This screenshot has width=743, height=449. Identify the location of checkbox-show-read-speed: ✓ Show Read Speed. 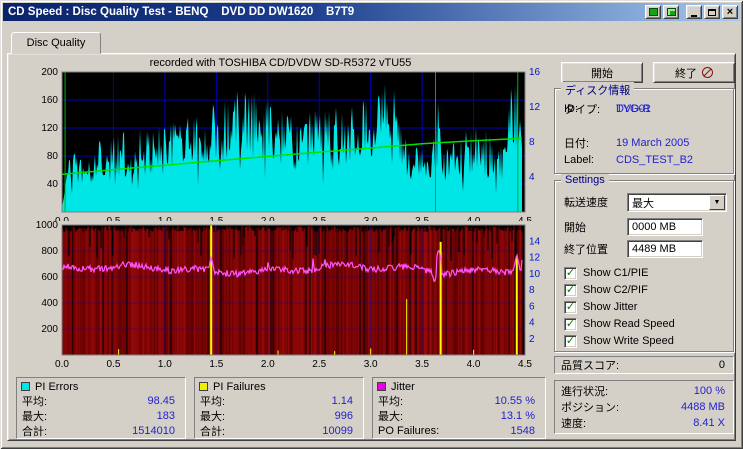
(644, 324).